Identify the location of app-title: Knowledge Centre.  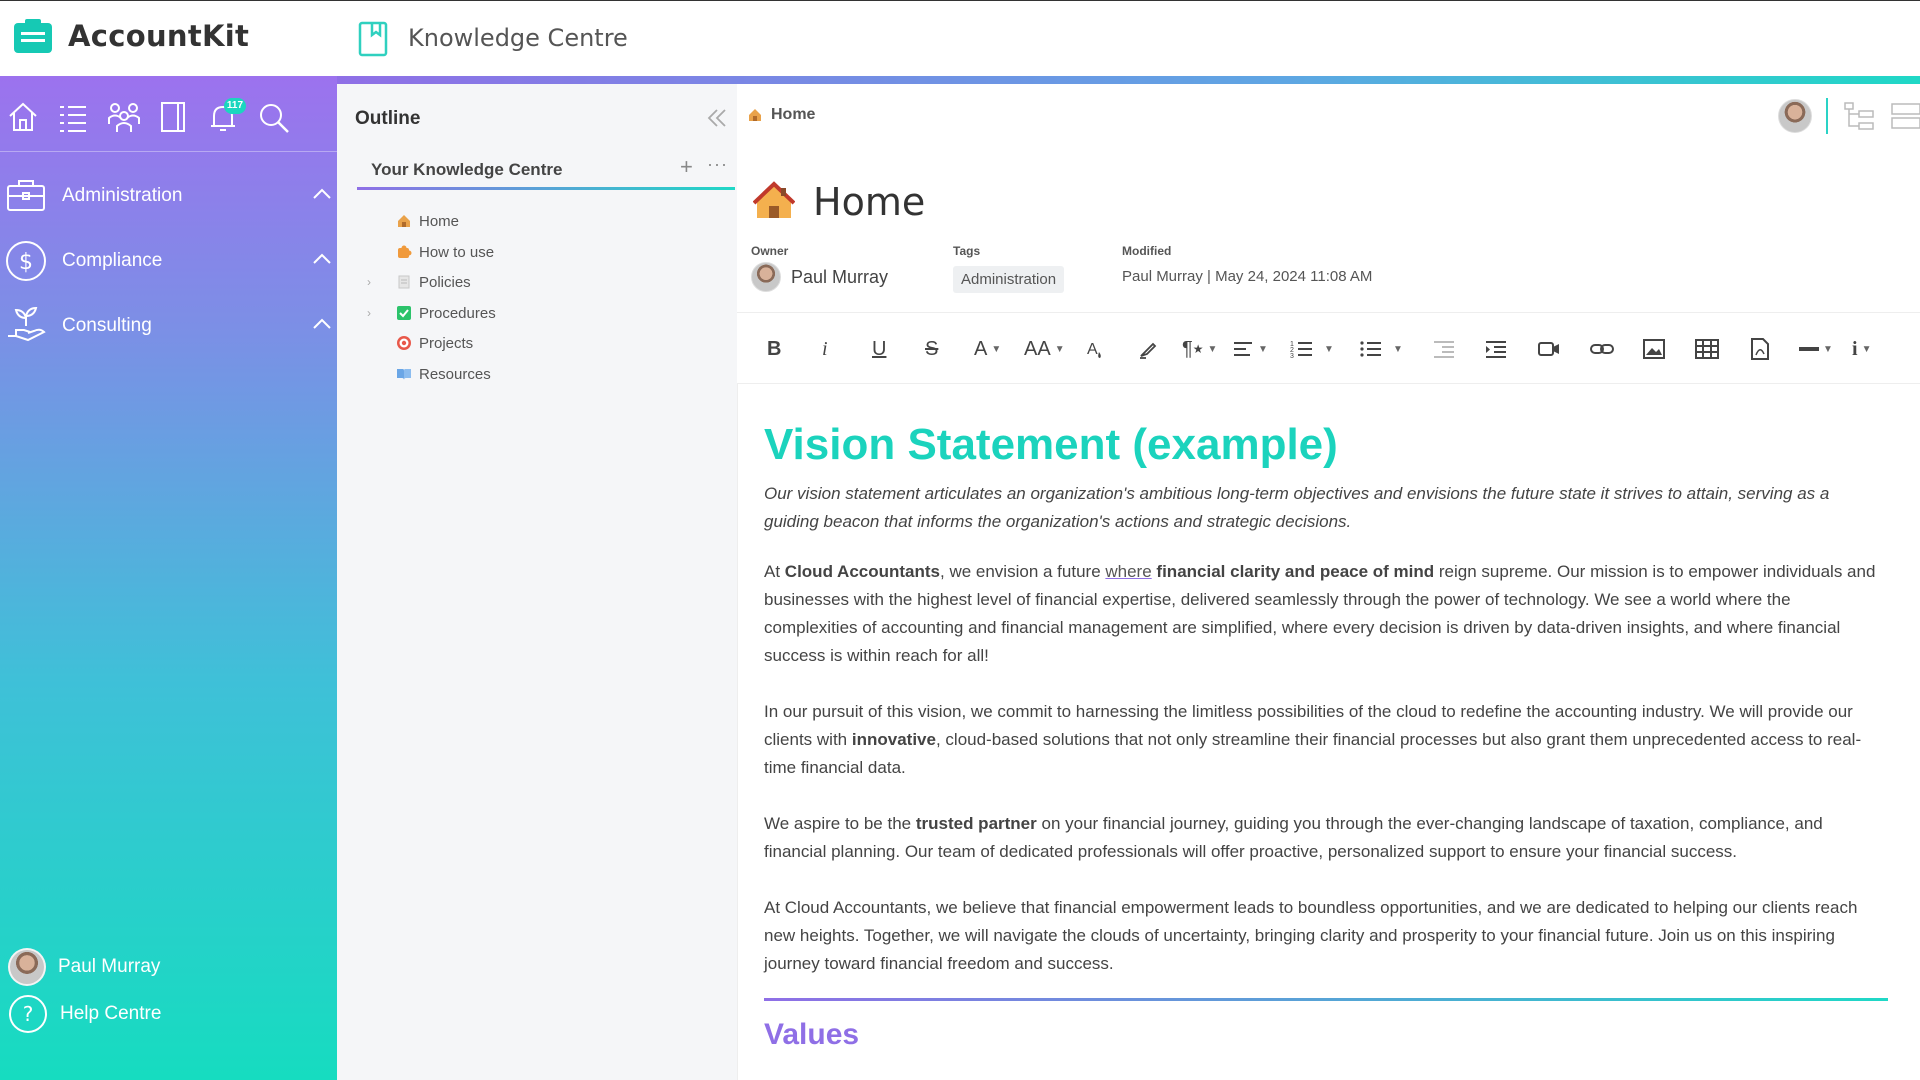
(493, 38).